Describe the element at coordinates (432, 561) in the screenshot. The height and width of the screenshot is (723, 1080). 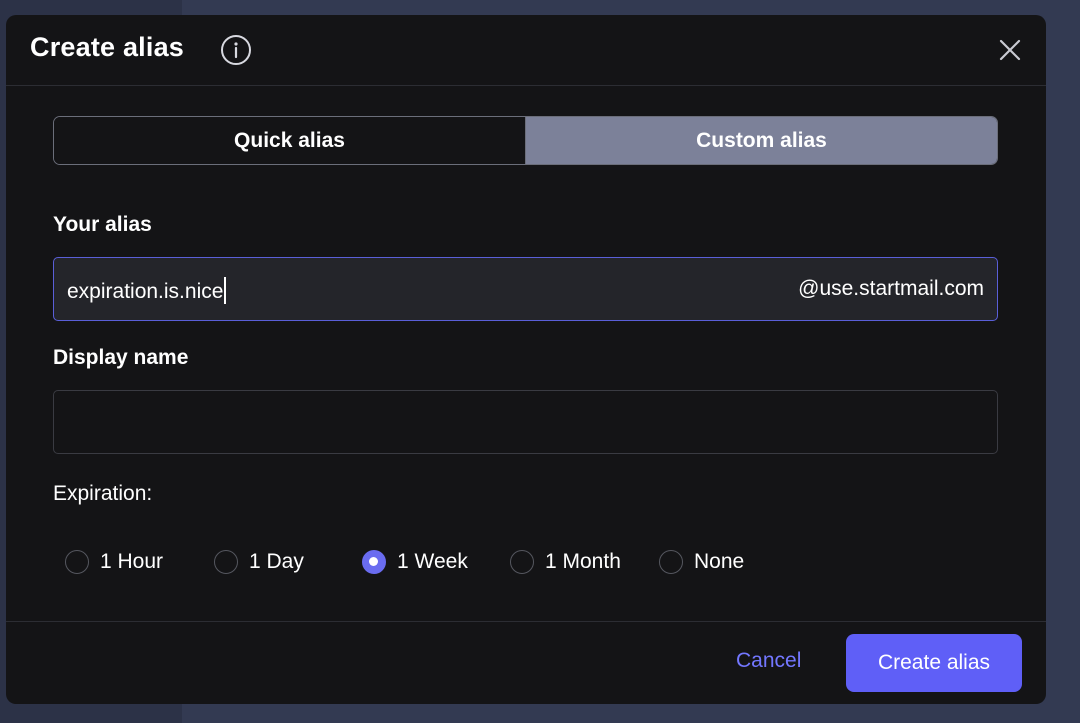
I see `radio-label: 1 Week` at that location.